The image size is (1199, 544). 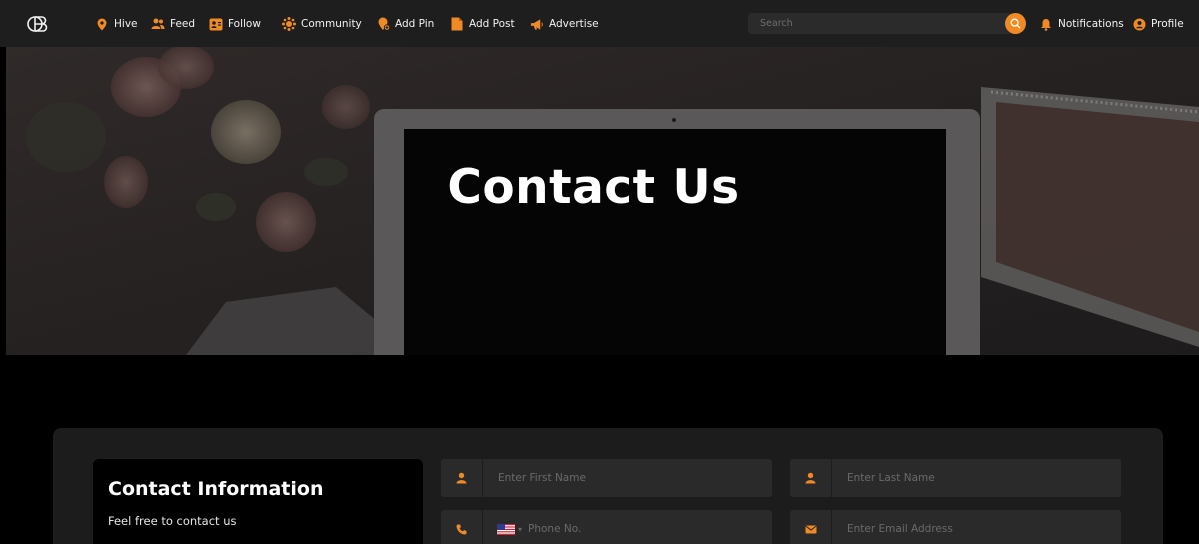 I want to click on last-name-input, so click(x=976, y=478).